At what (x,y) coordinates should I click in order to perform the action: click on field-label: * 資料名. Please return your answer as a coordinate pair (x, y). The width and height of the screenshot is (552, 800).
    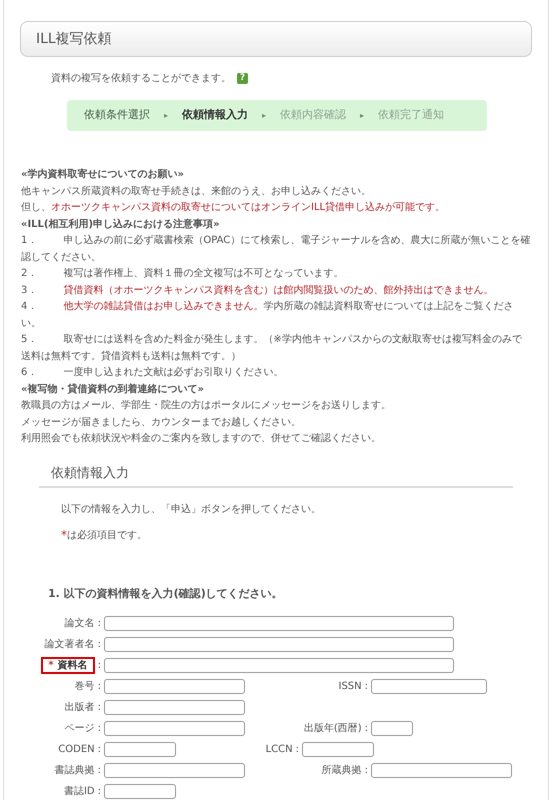
    Looking at the image, I should click on (68, 665).